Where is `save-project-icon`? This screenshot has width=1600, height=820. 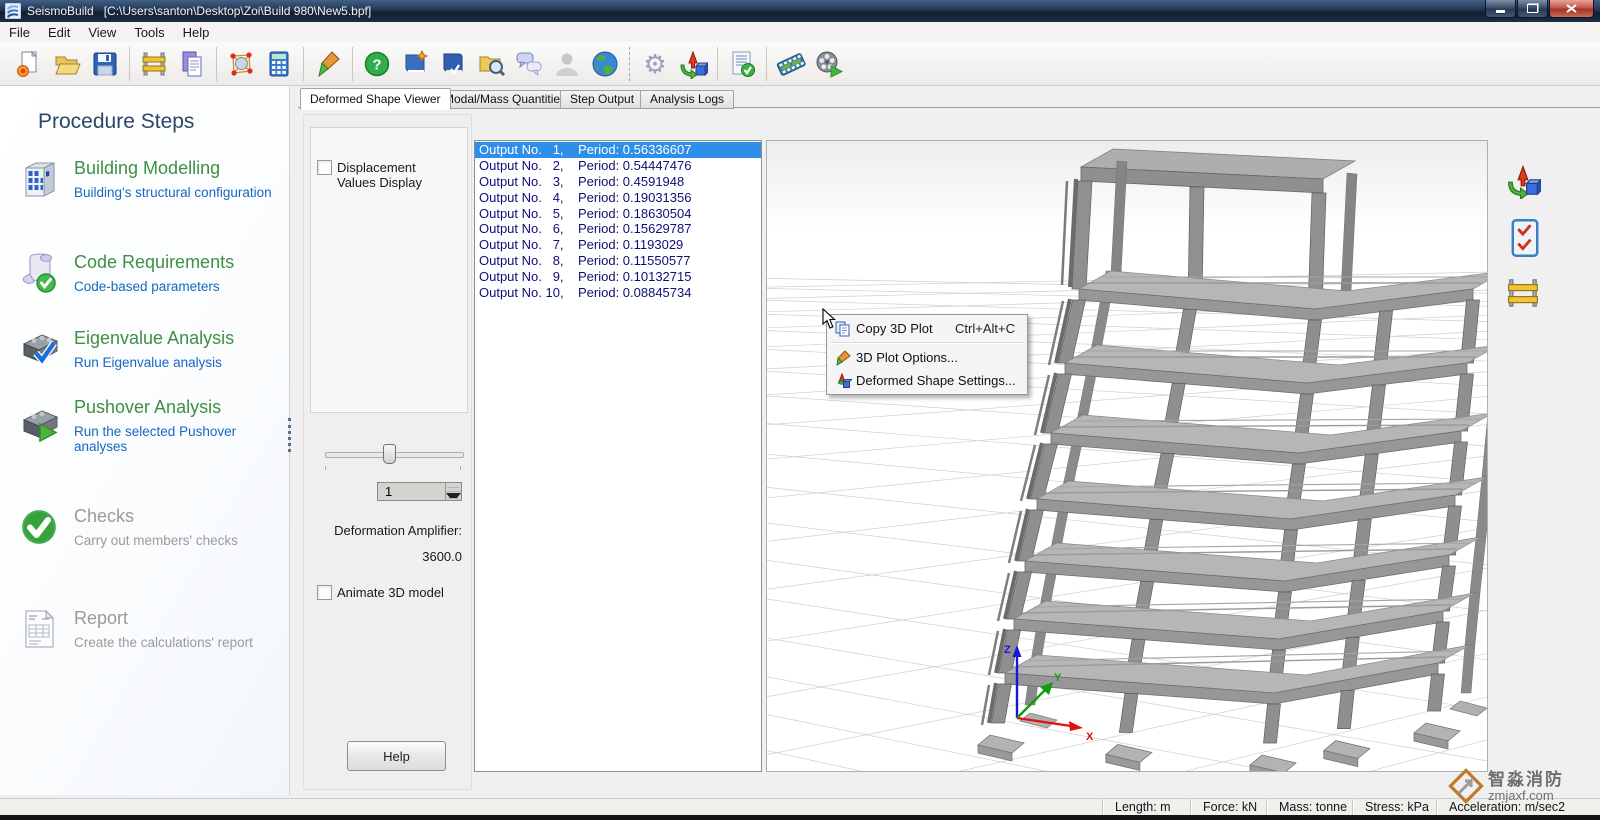
save-project-icon is located at coordinates (105, 64).